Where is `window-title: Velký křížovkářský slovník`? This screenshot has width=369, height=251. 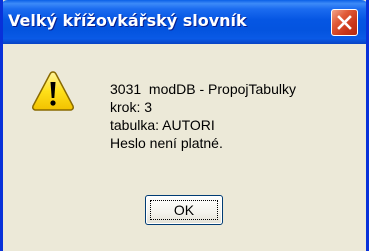
window-title: Velký křížovkářský slovník is located at coordinates (127, 20).